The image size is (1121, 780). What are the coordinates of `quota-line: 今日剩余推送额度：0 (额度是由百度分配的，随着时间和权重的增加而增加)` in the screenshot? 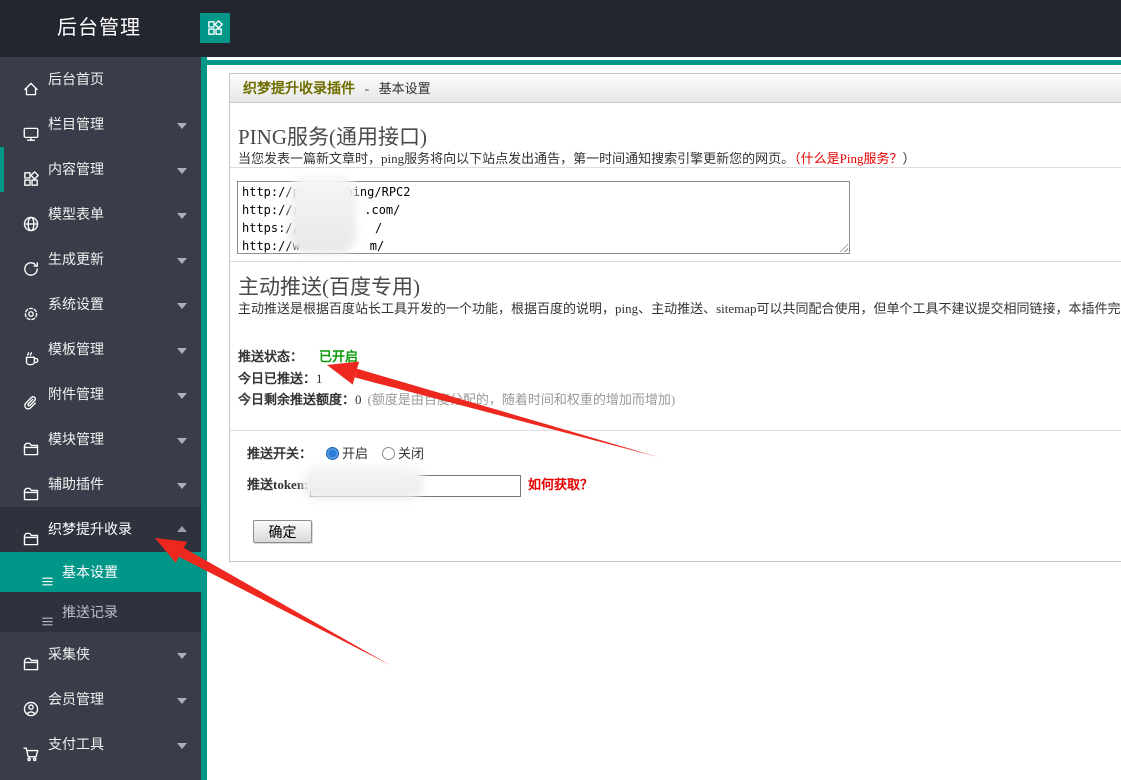 It's located at (679, 400).